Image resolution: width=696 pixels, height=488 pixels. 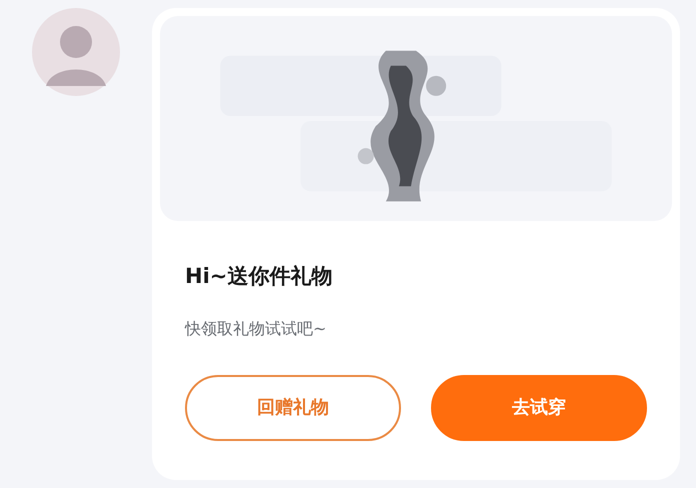 What do you see at coordinates (539, 407) in the screenshot?
I see `action-button: 去试穿` at bounding box center [539, 407].